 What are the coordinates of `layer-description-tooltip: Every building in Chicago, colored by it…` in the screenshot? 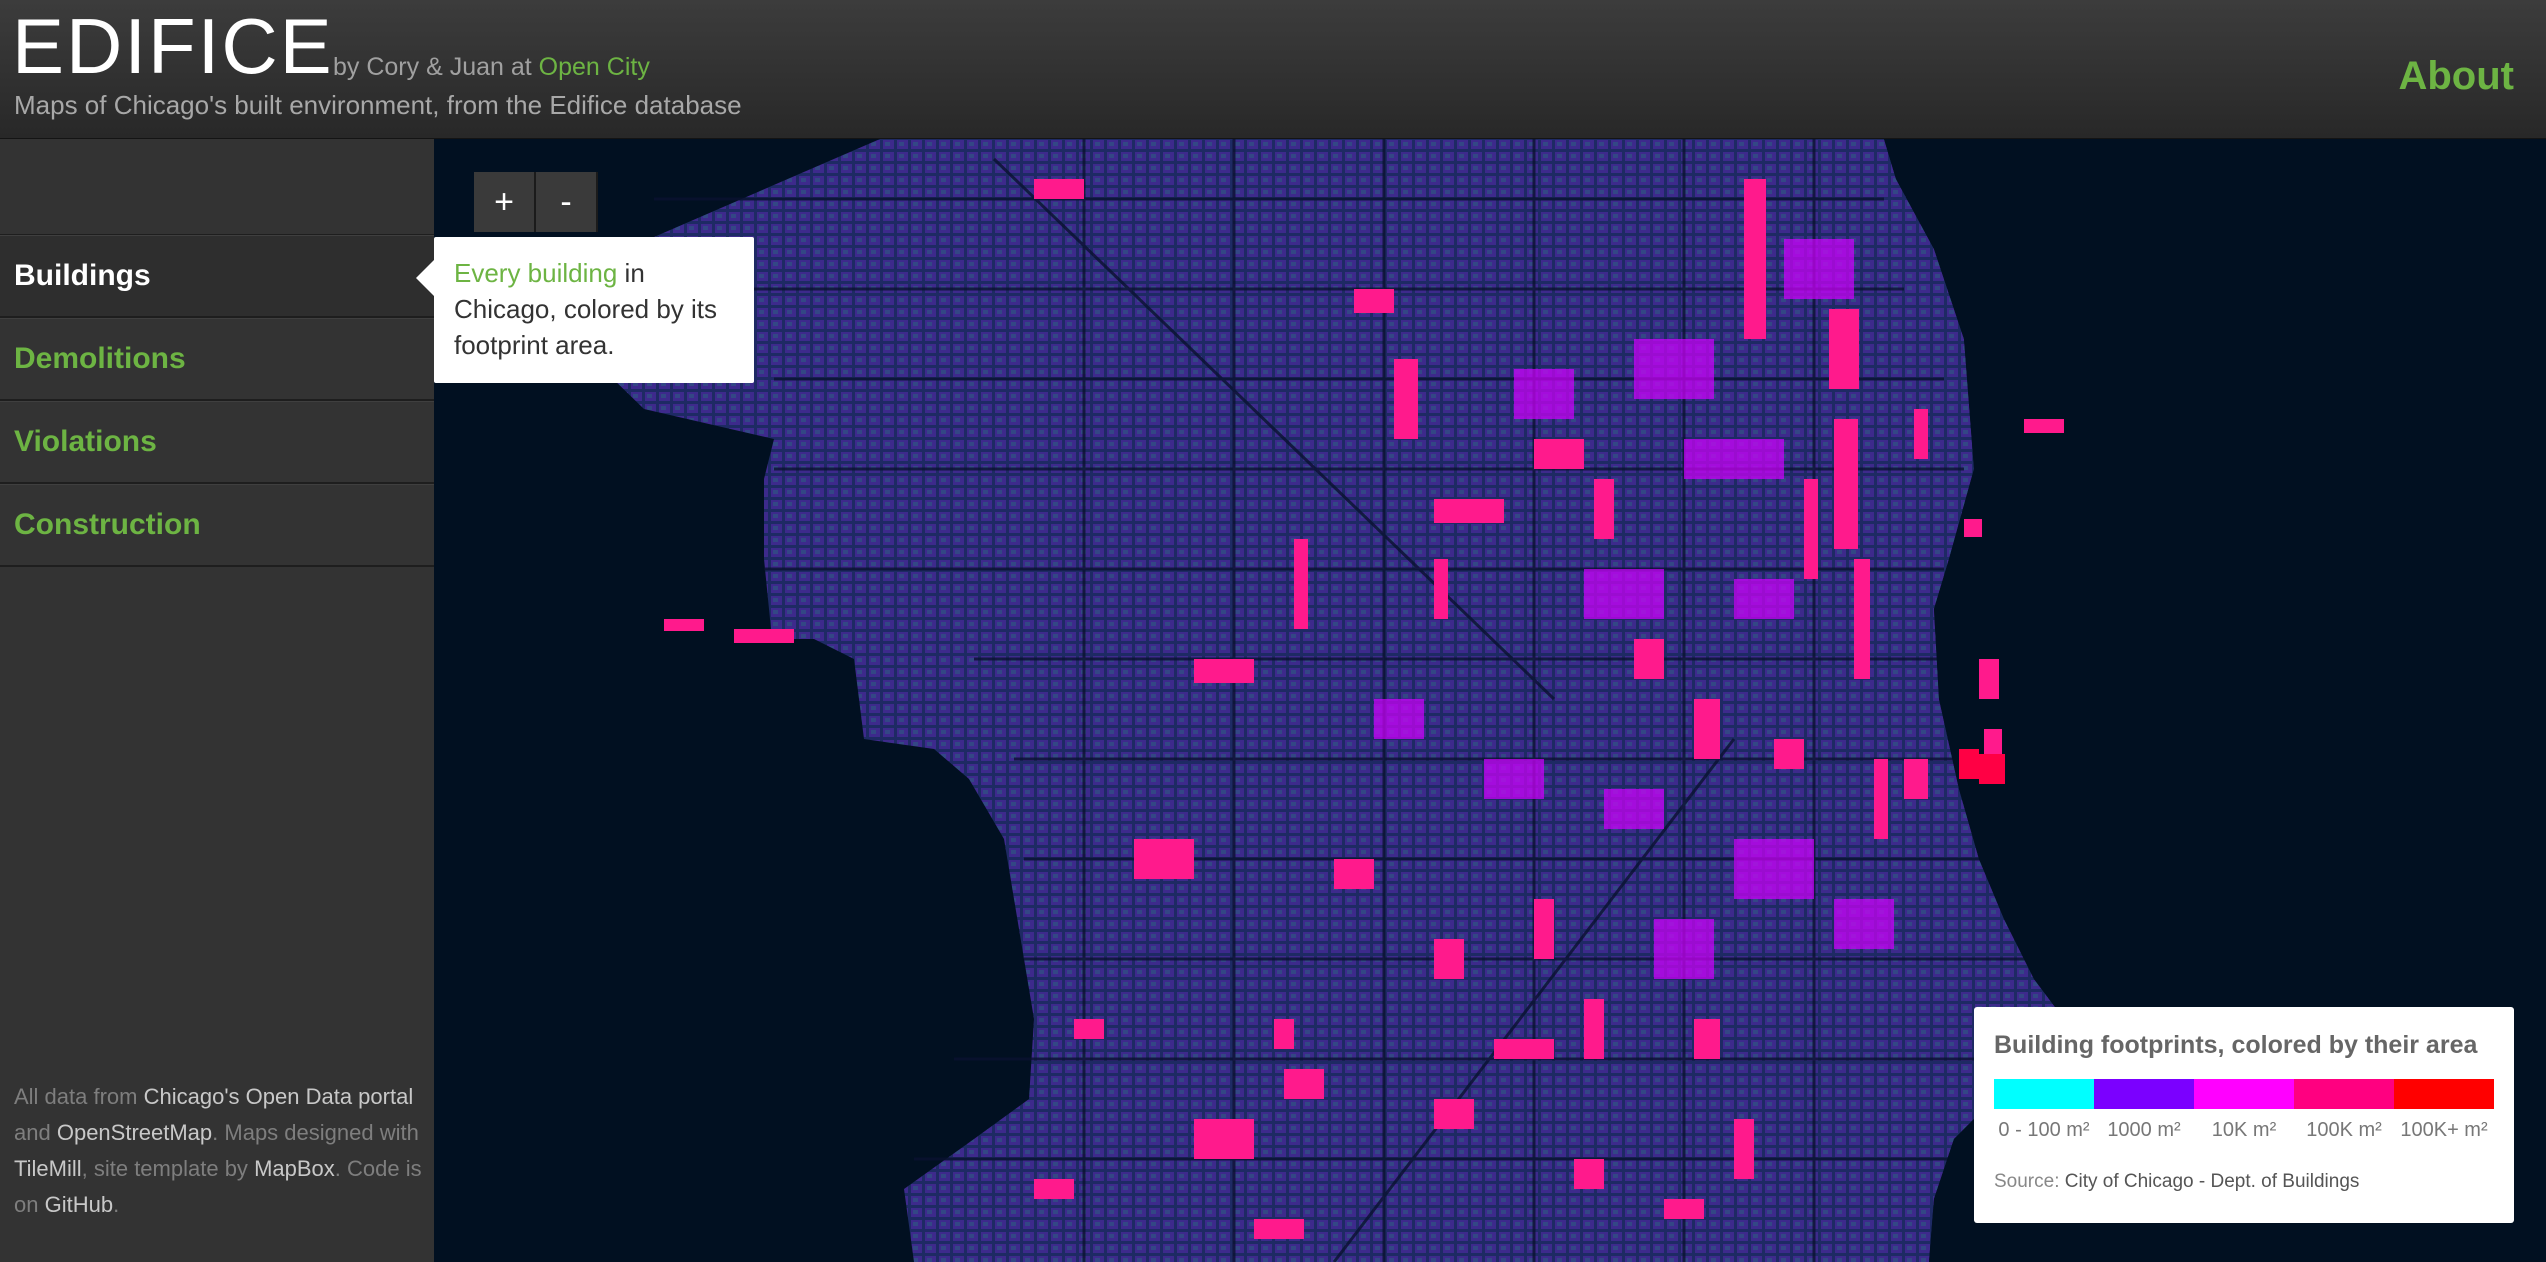 It's located at (594, 310).